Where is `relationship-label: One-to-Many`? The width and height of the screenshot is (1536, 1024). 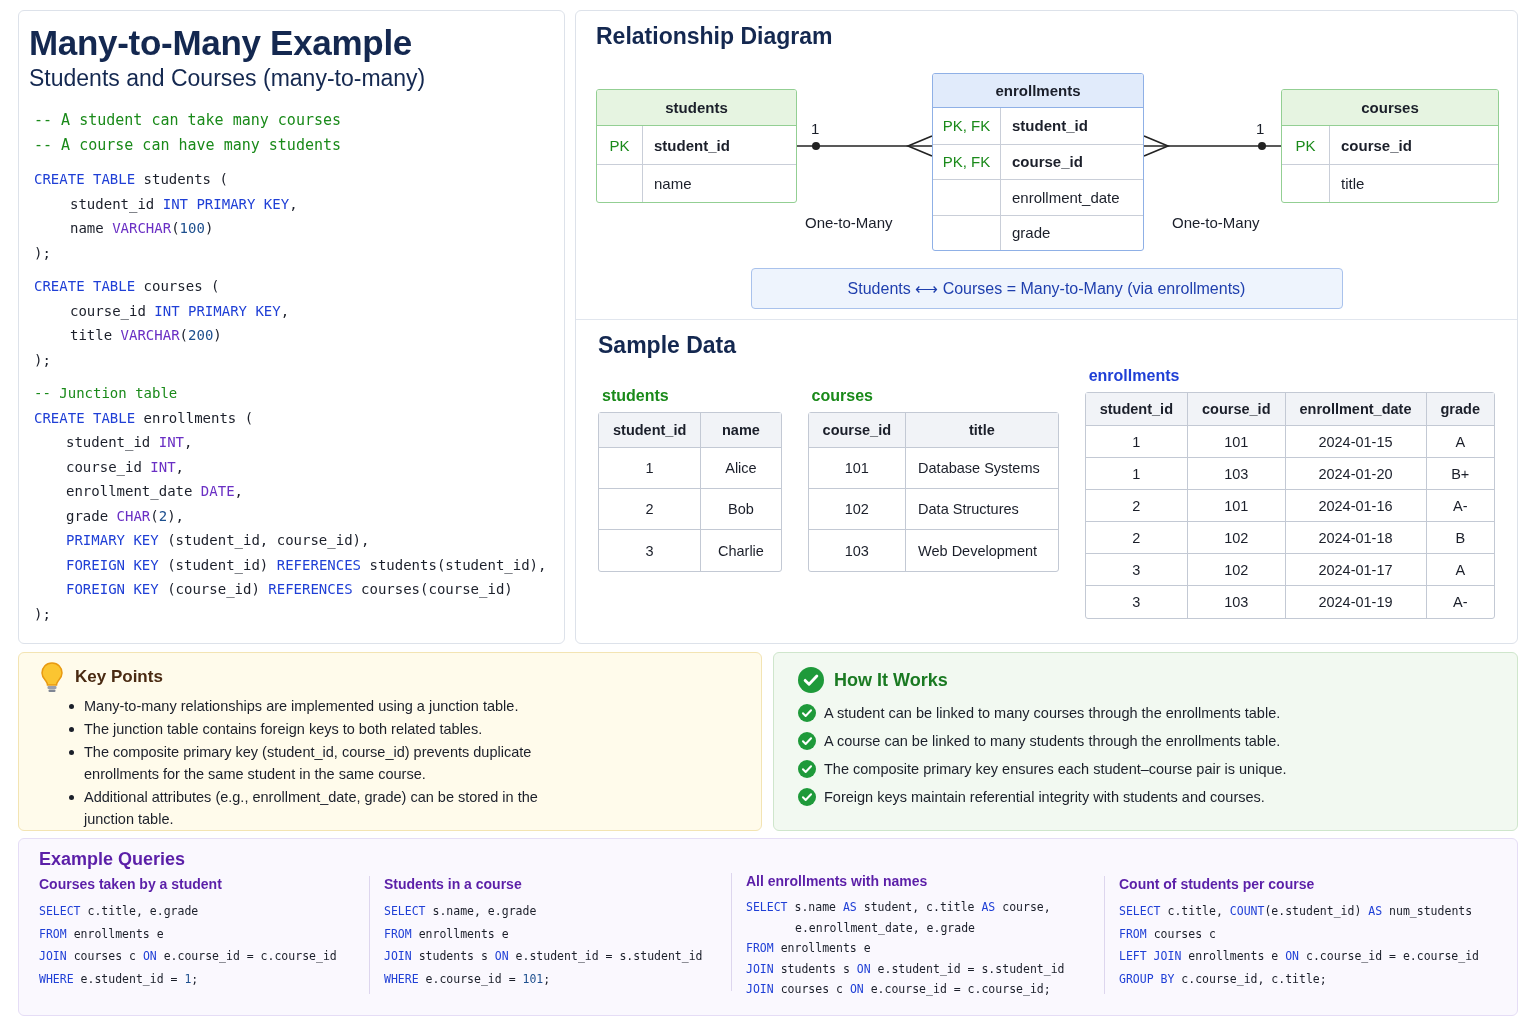 relationship-label: One-to-Many is located at coordinates (849, 222).